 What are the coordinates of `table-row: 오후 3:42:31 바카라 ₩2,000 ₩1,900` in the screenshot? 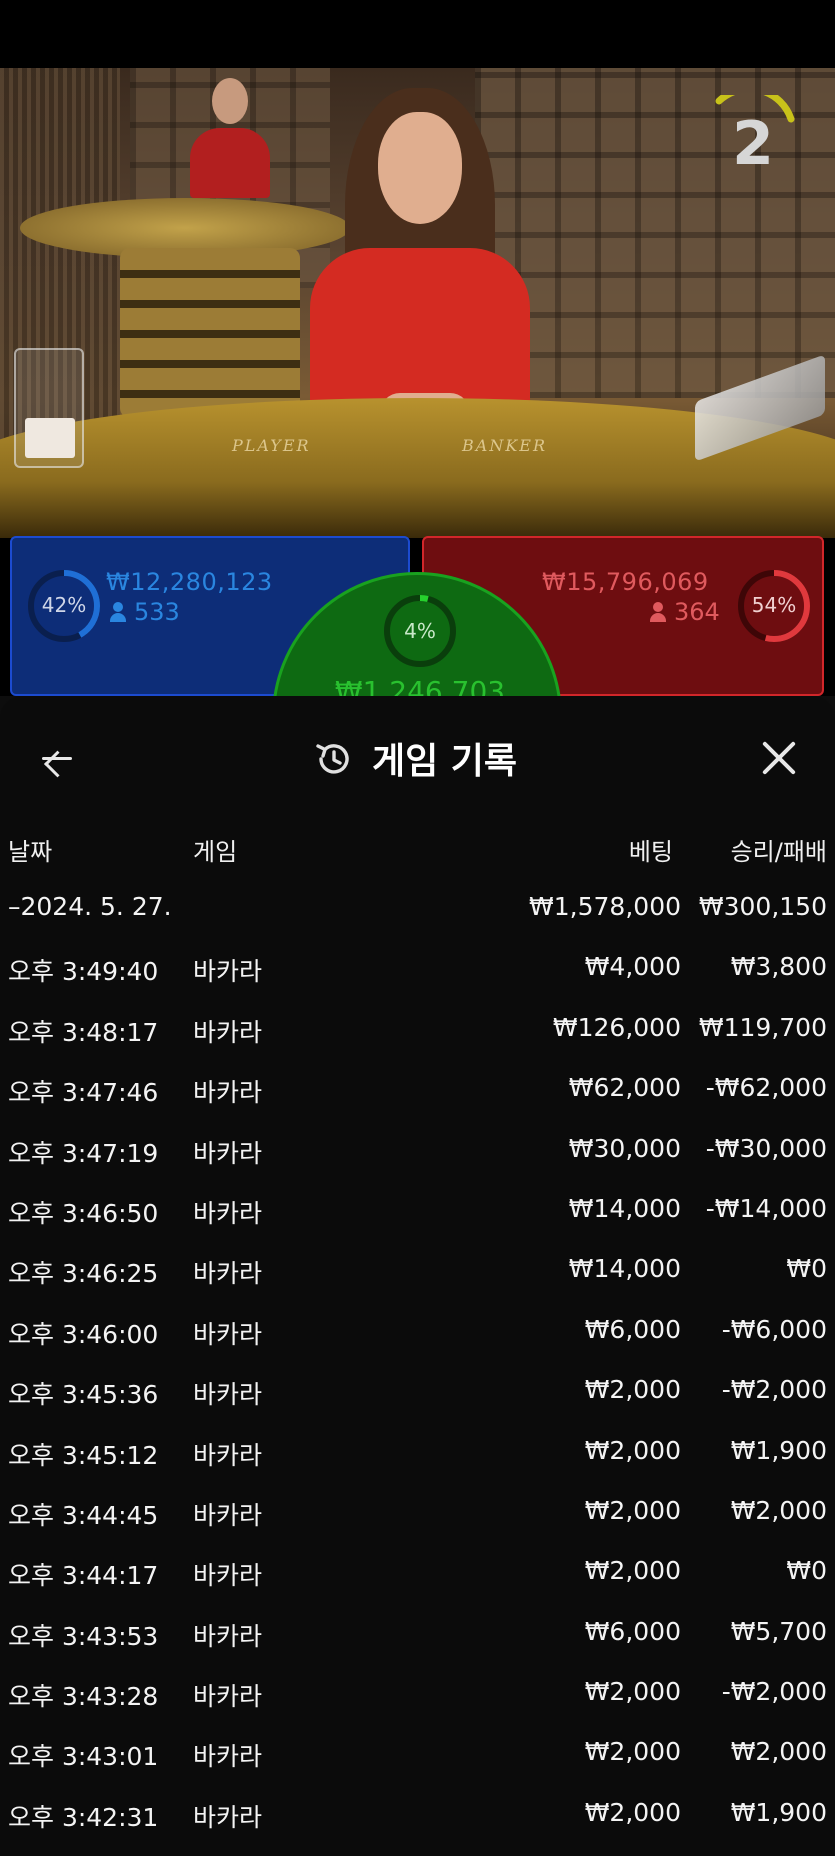 It's located at (417, 1814).